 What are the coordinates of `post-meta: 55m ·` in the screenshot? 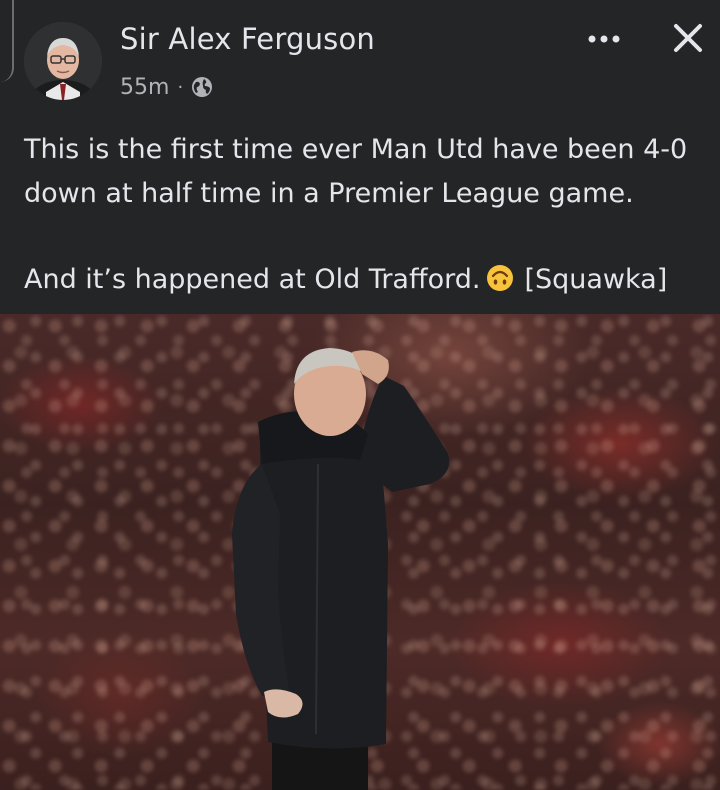 It's located at (166, 87).